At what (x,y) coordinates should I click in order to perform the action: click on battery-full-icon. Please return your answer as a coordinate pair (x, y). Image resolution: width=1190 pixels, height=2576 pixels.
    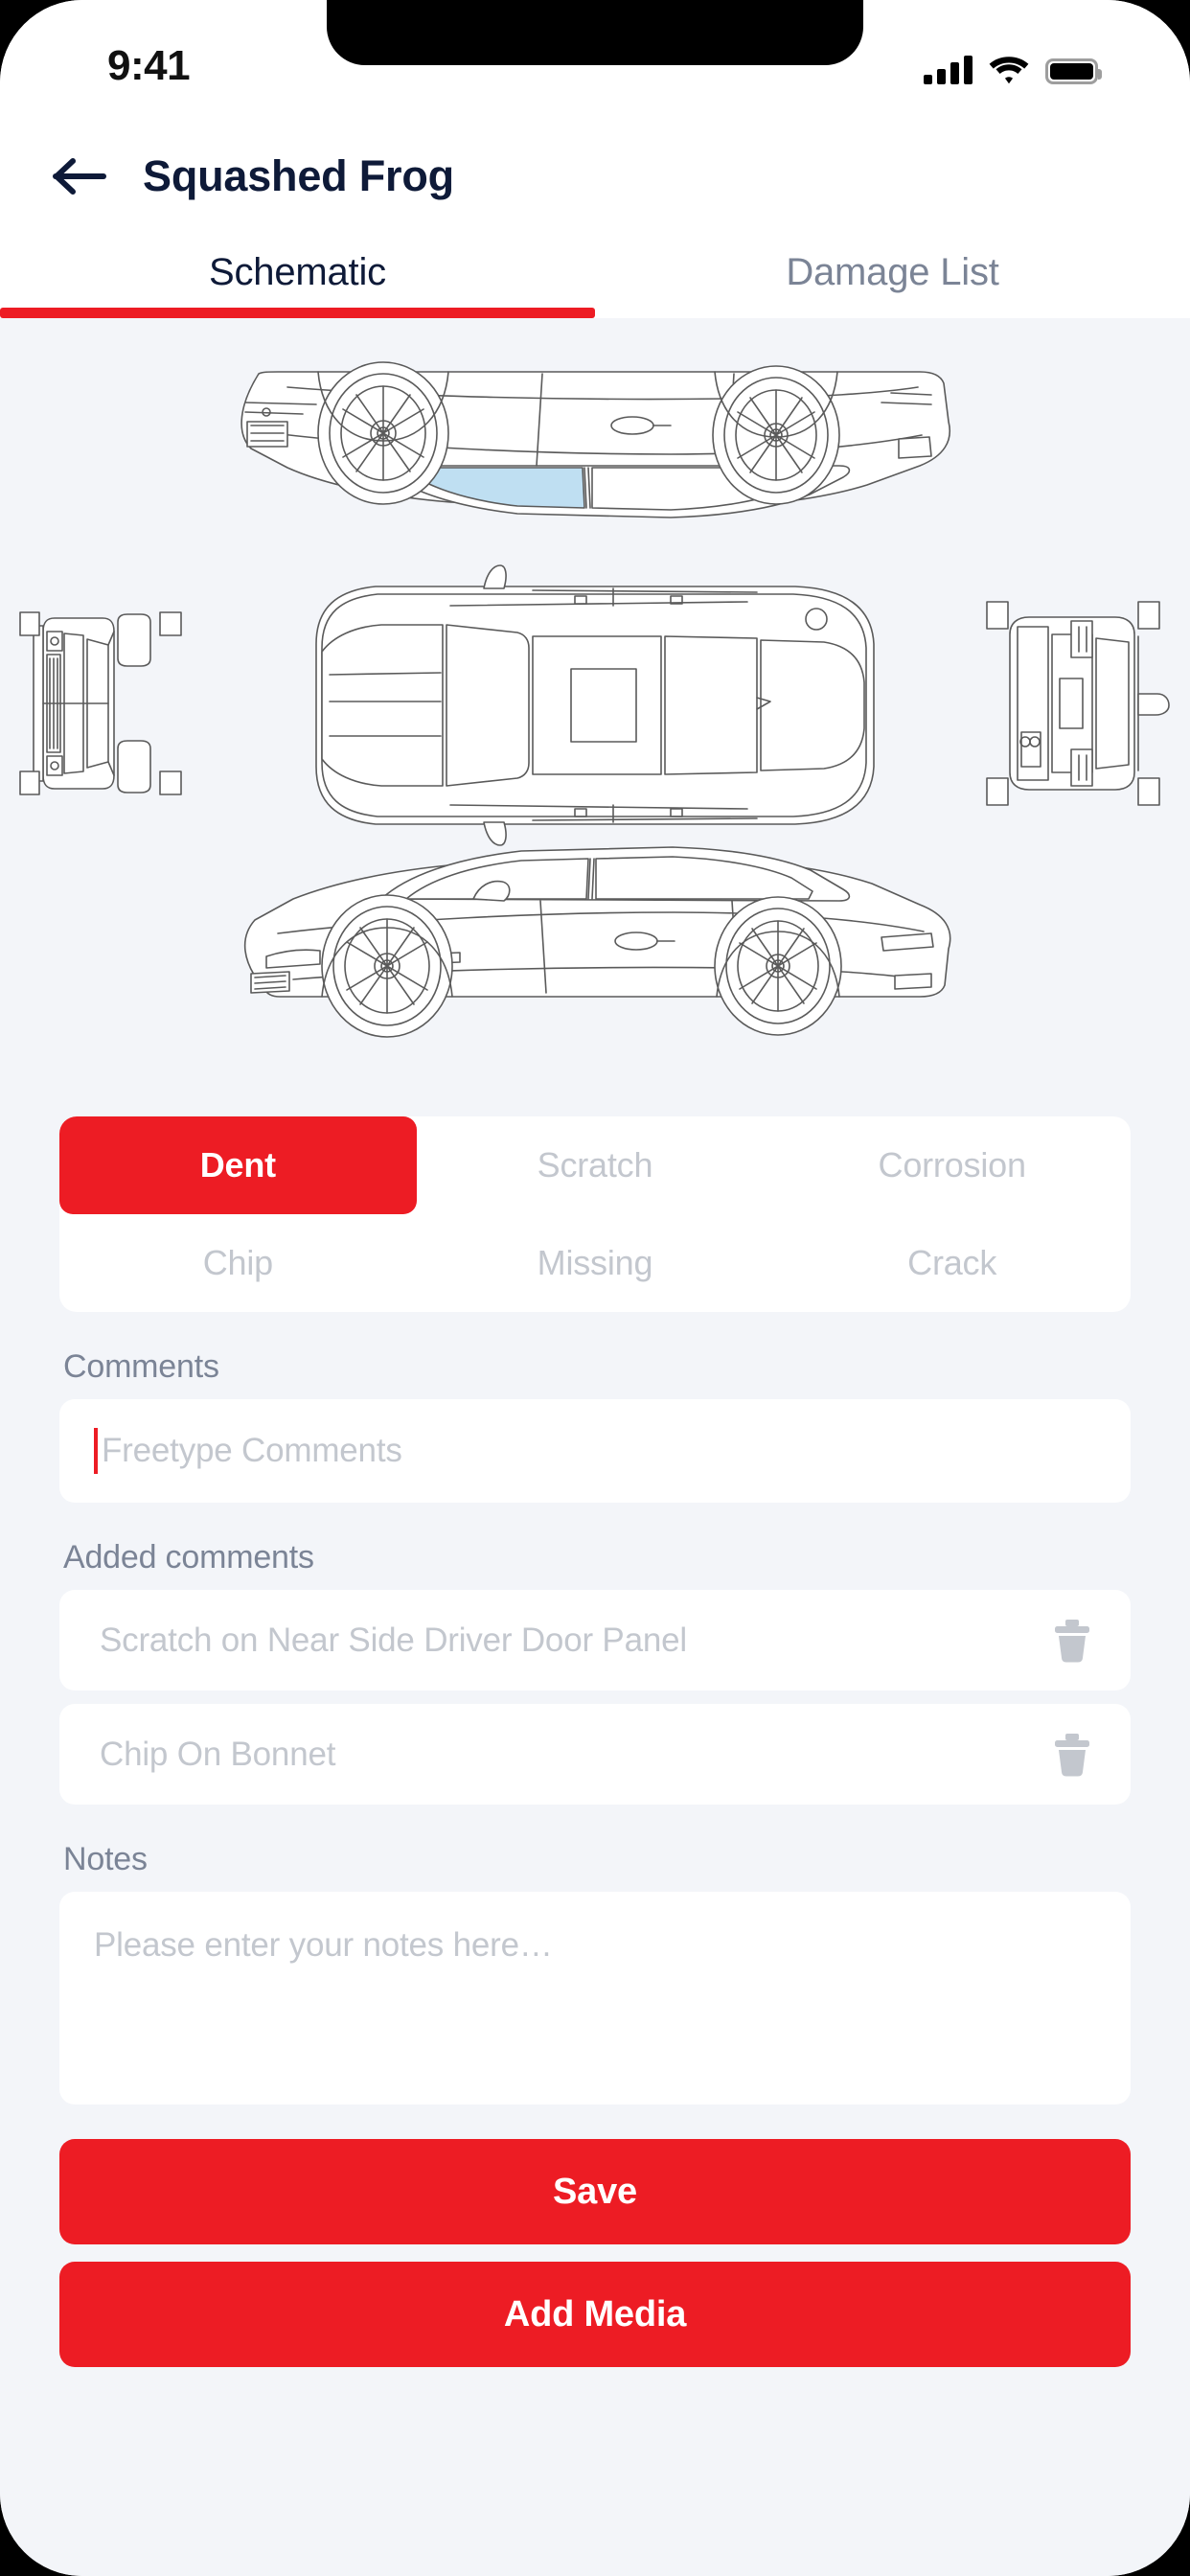
    Looking at the image, I should click on (1073, 71).